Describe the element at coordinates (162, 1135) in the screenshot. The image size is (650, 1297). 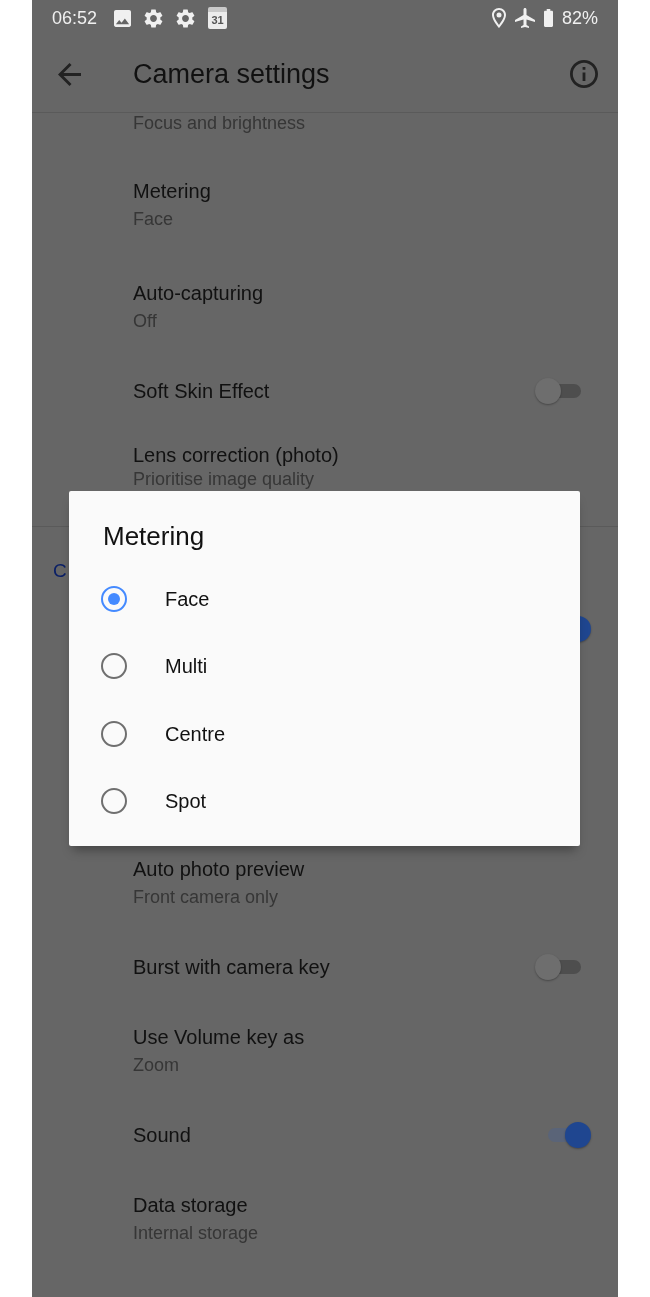
I see `setting-title: Sound` at that location.